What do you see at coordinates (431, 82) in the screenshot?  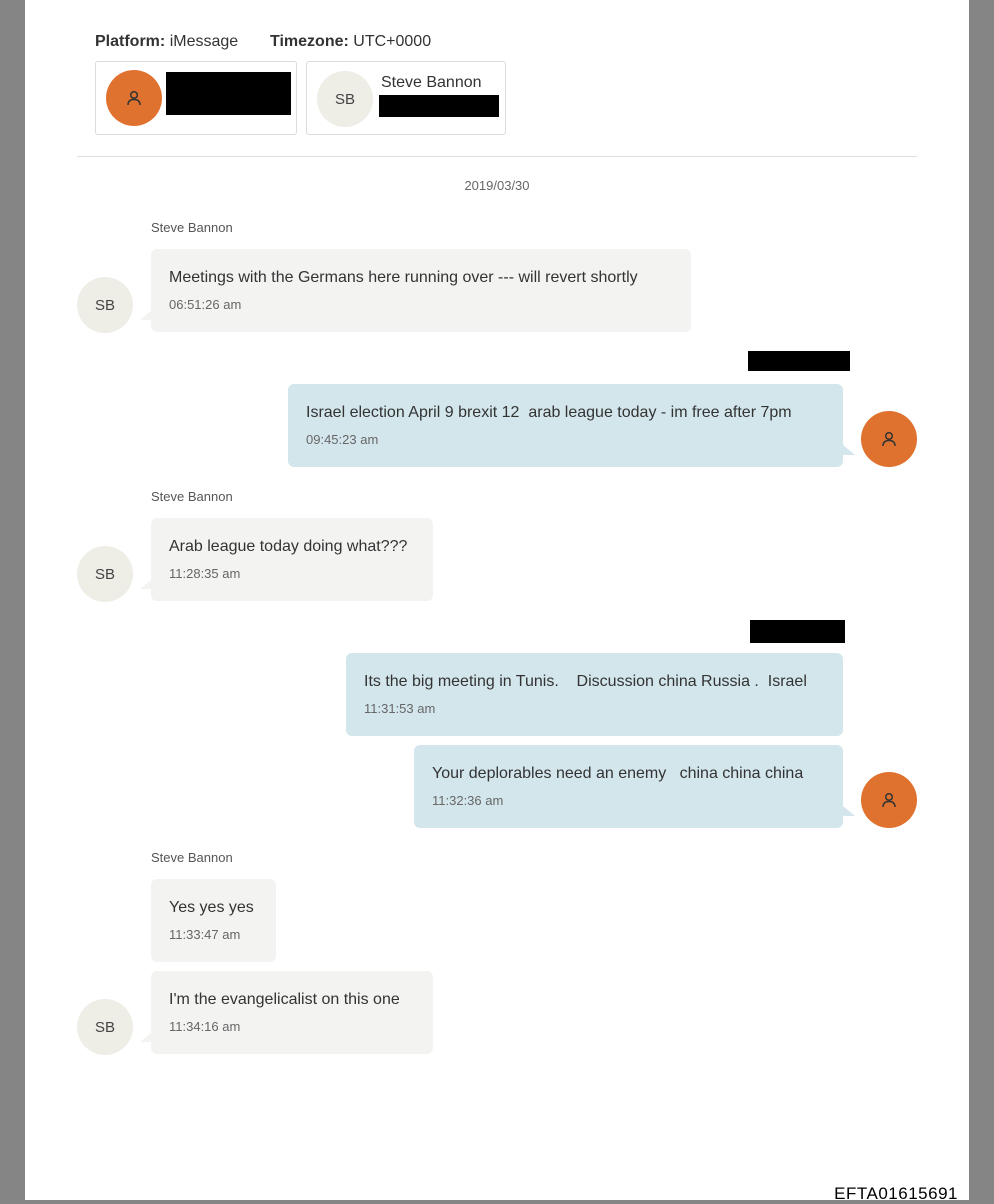 I see `participant-name: Steve Bannon` at bounding box center [431, 82].